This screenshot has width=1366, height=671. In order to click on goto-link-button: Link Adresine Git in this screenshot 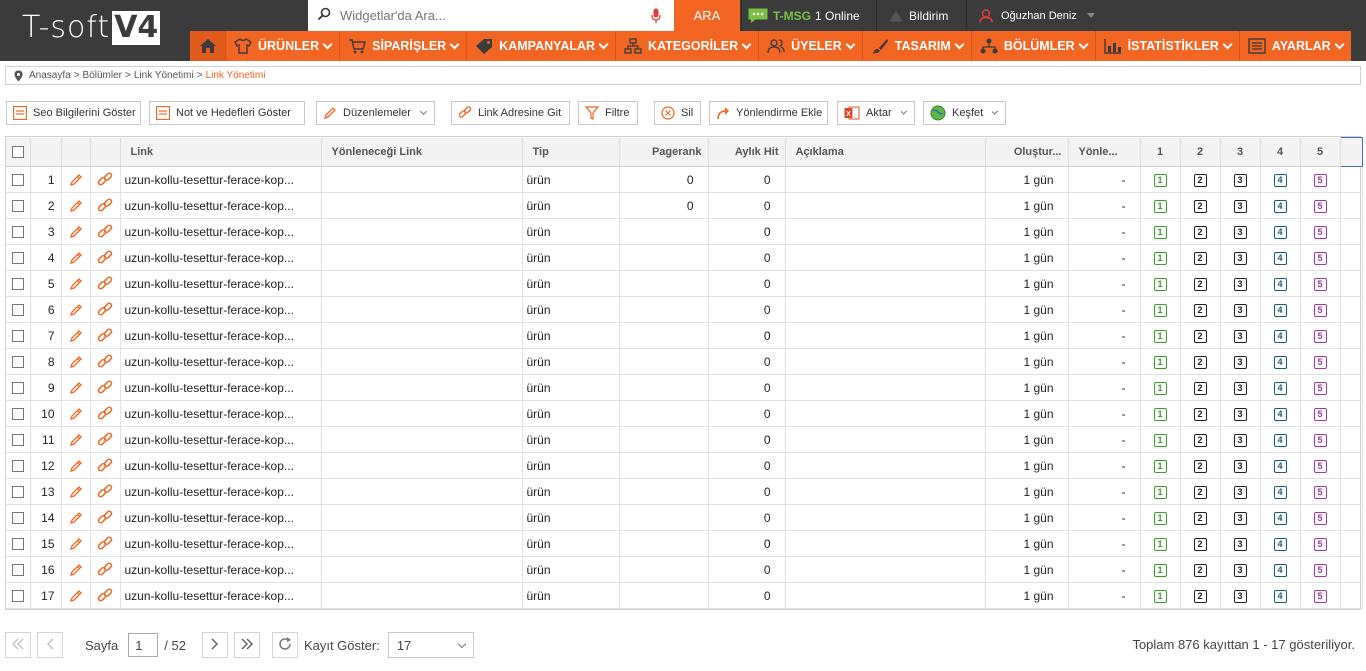, I will do `click(510, 113)`.